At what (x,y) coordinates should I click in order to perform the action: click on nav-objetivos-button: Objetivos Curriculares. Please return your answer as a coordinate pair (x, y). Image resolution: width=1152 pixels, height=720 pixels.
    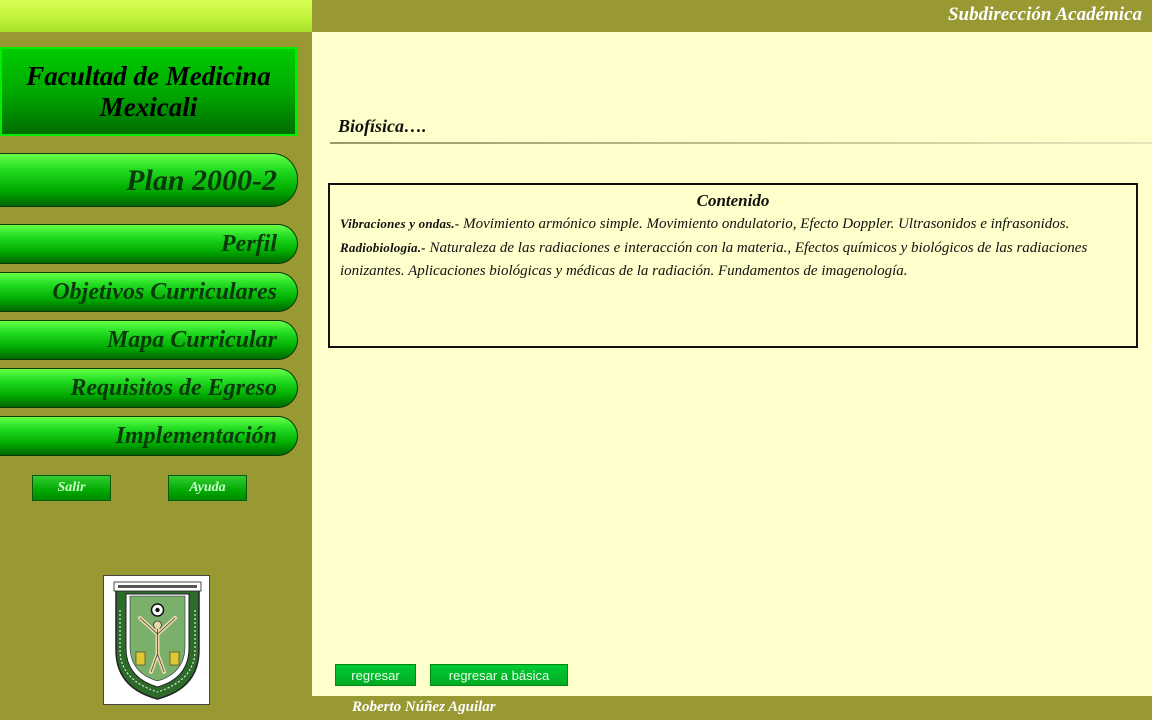
    Looking at the image, I should click on (149, 292).